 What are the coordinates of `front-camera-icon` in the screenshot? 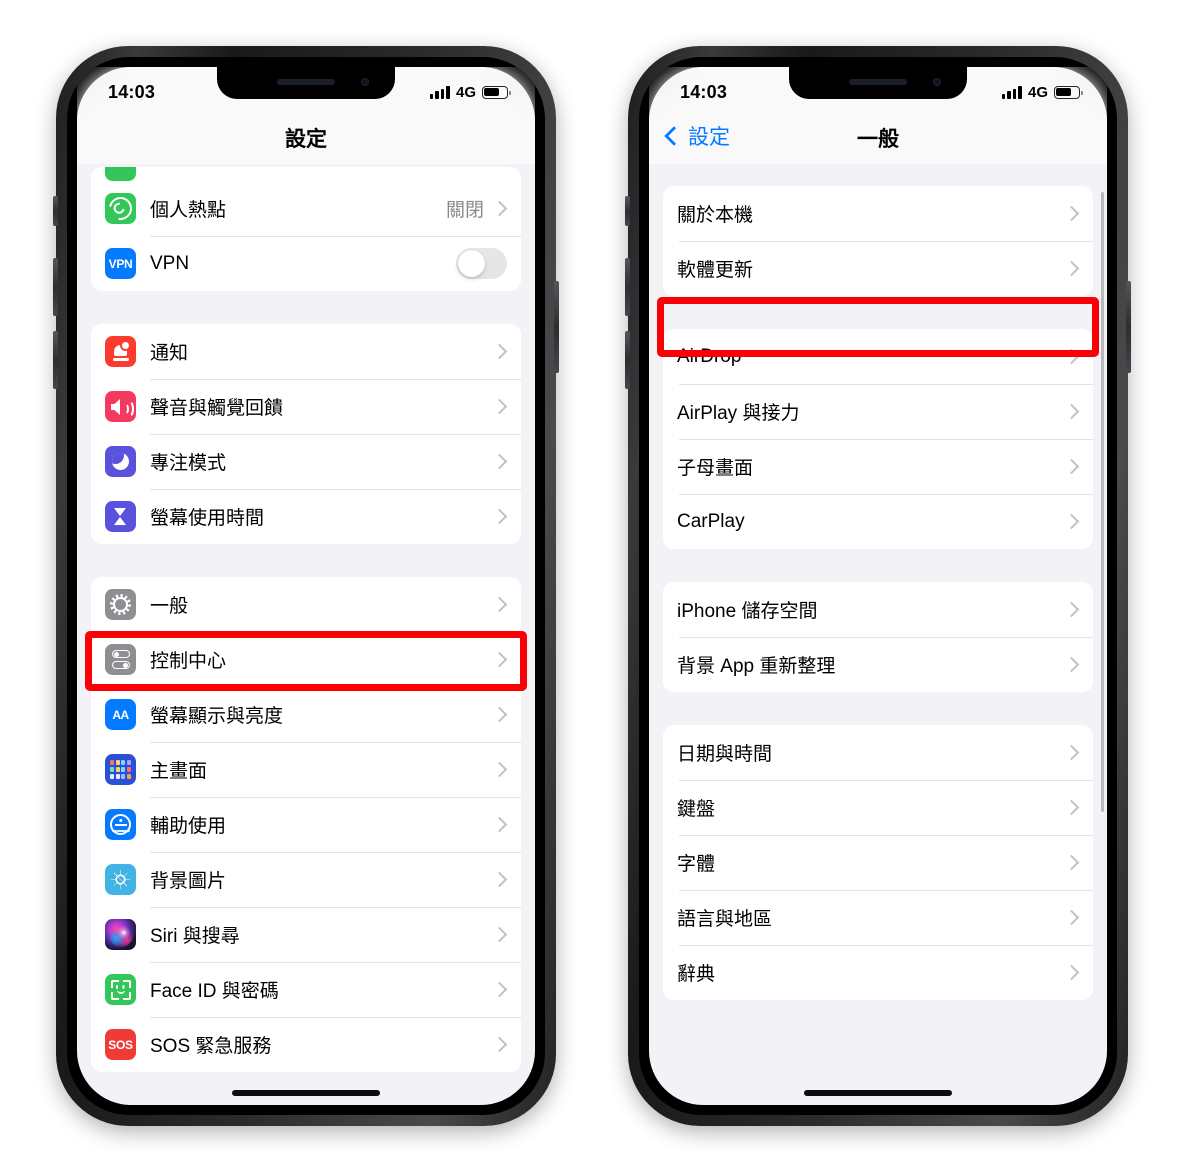 It's located at (365, 82).